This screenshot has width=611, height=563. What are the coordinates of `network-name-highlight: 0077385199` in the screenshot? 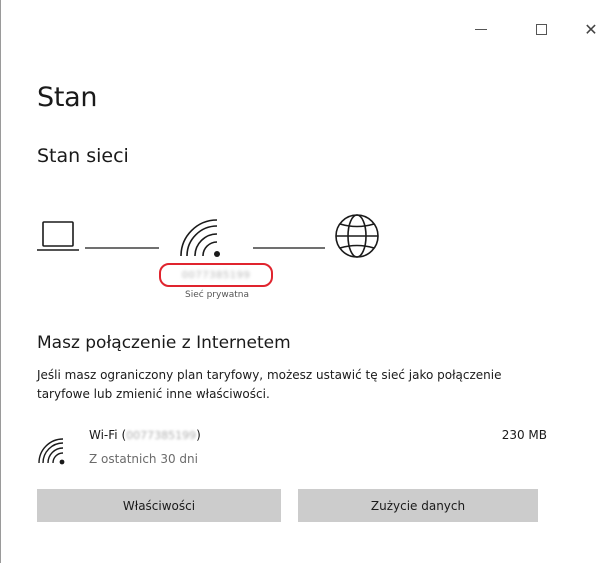 It's located at (216, 275).